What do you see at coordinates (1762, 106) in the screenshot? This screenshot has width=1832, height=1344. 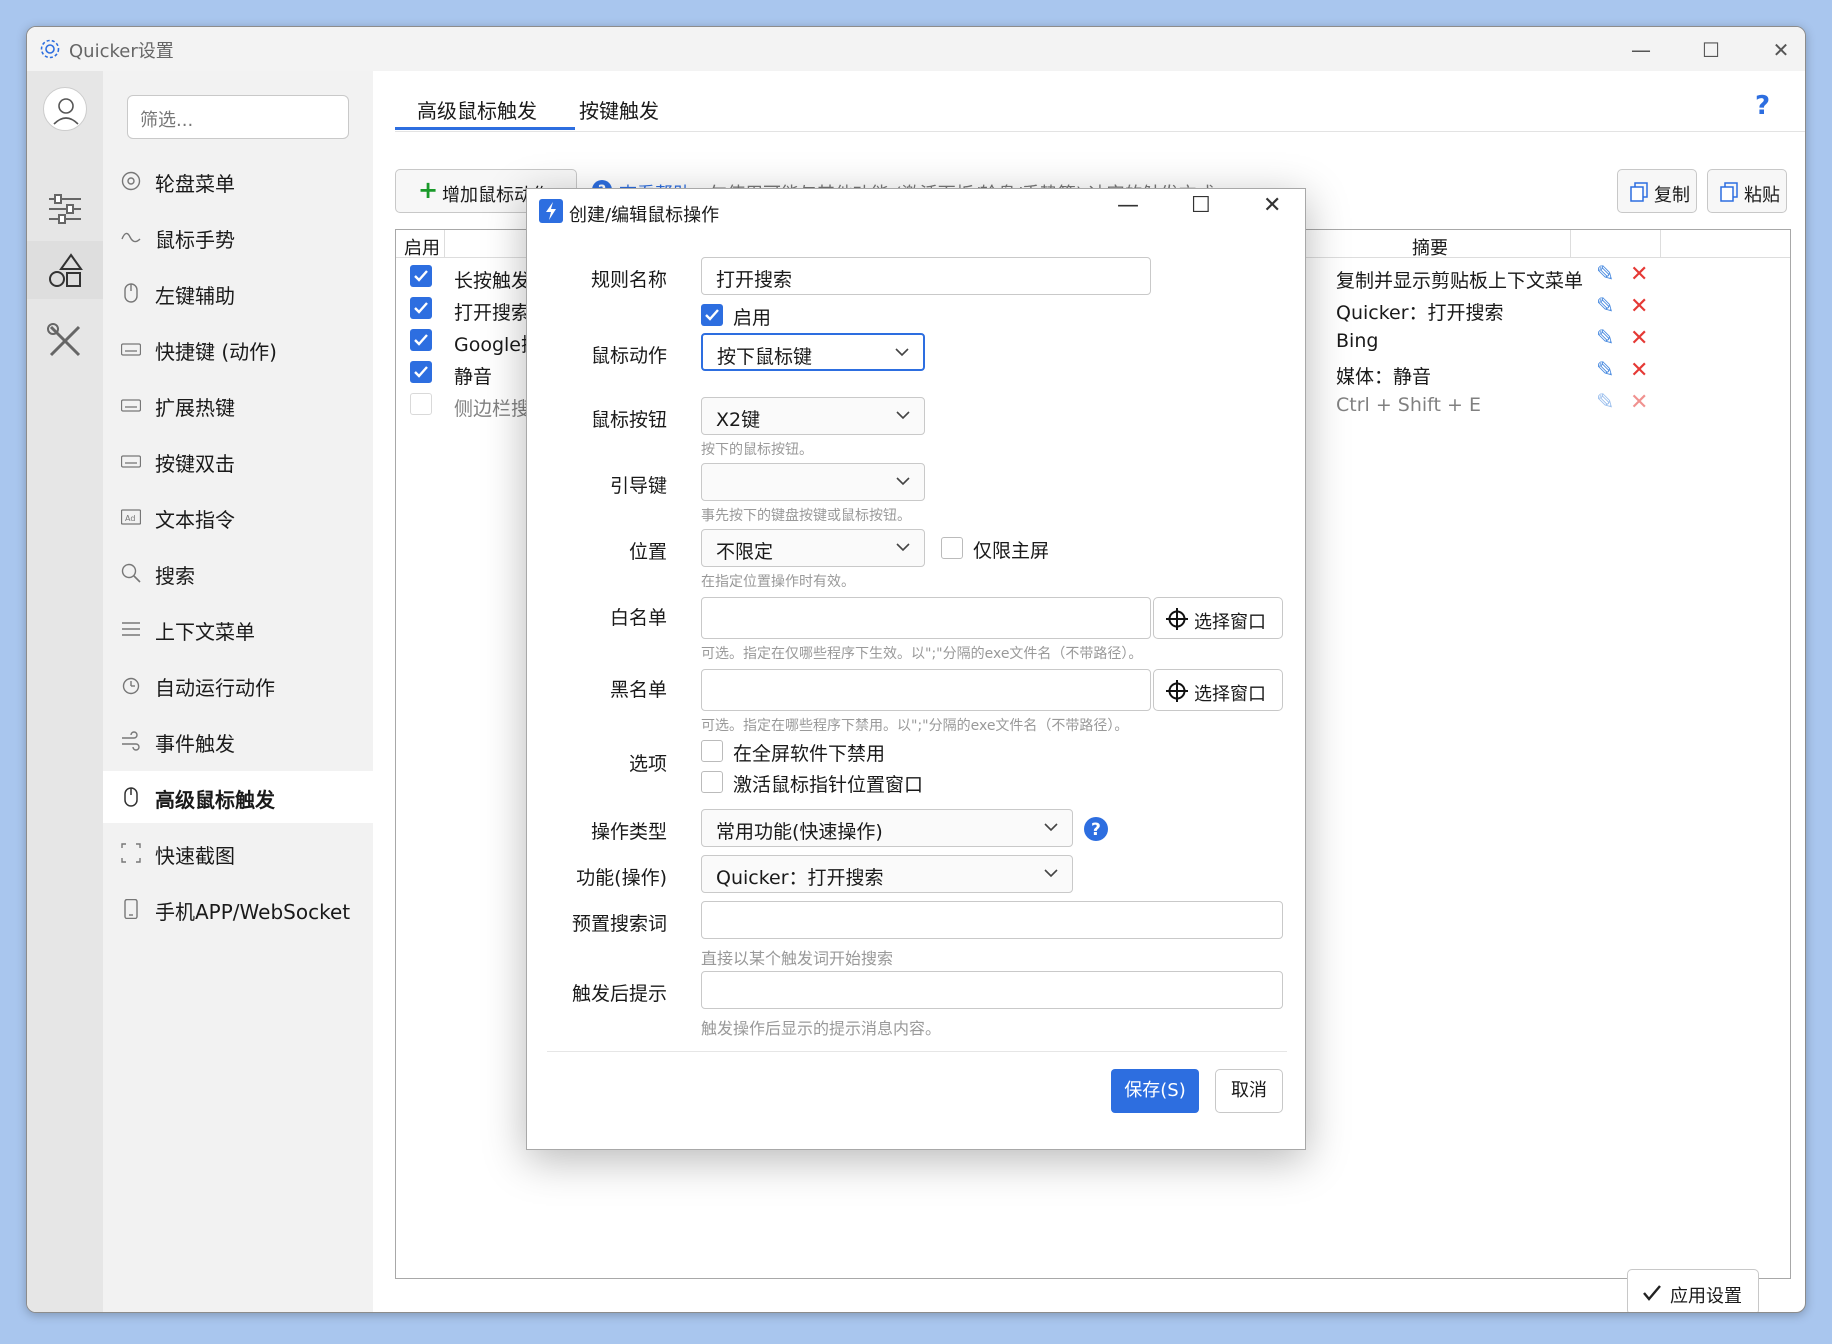 I see `help-icon: ?` at bounding box center [1762, 106].